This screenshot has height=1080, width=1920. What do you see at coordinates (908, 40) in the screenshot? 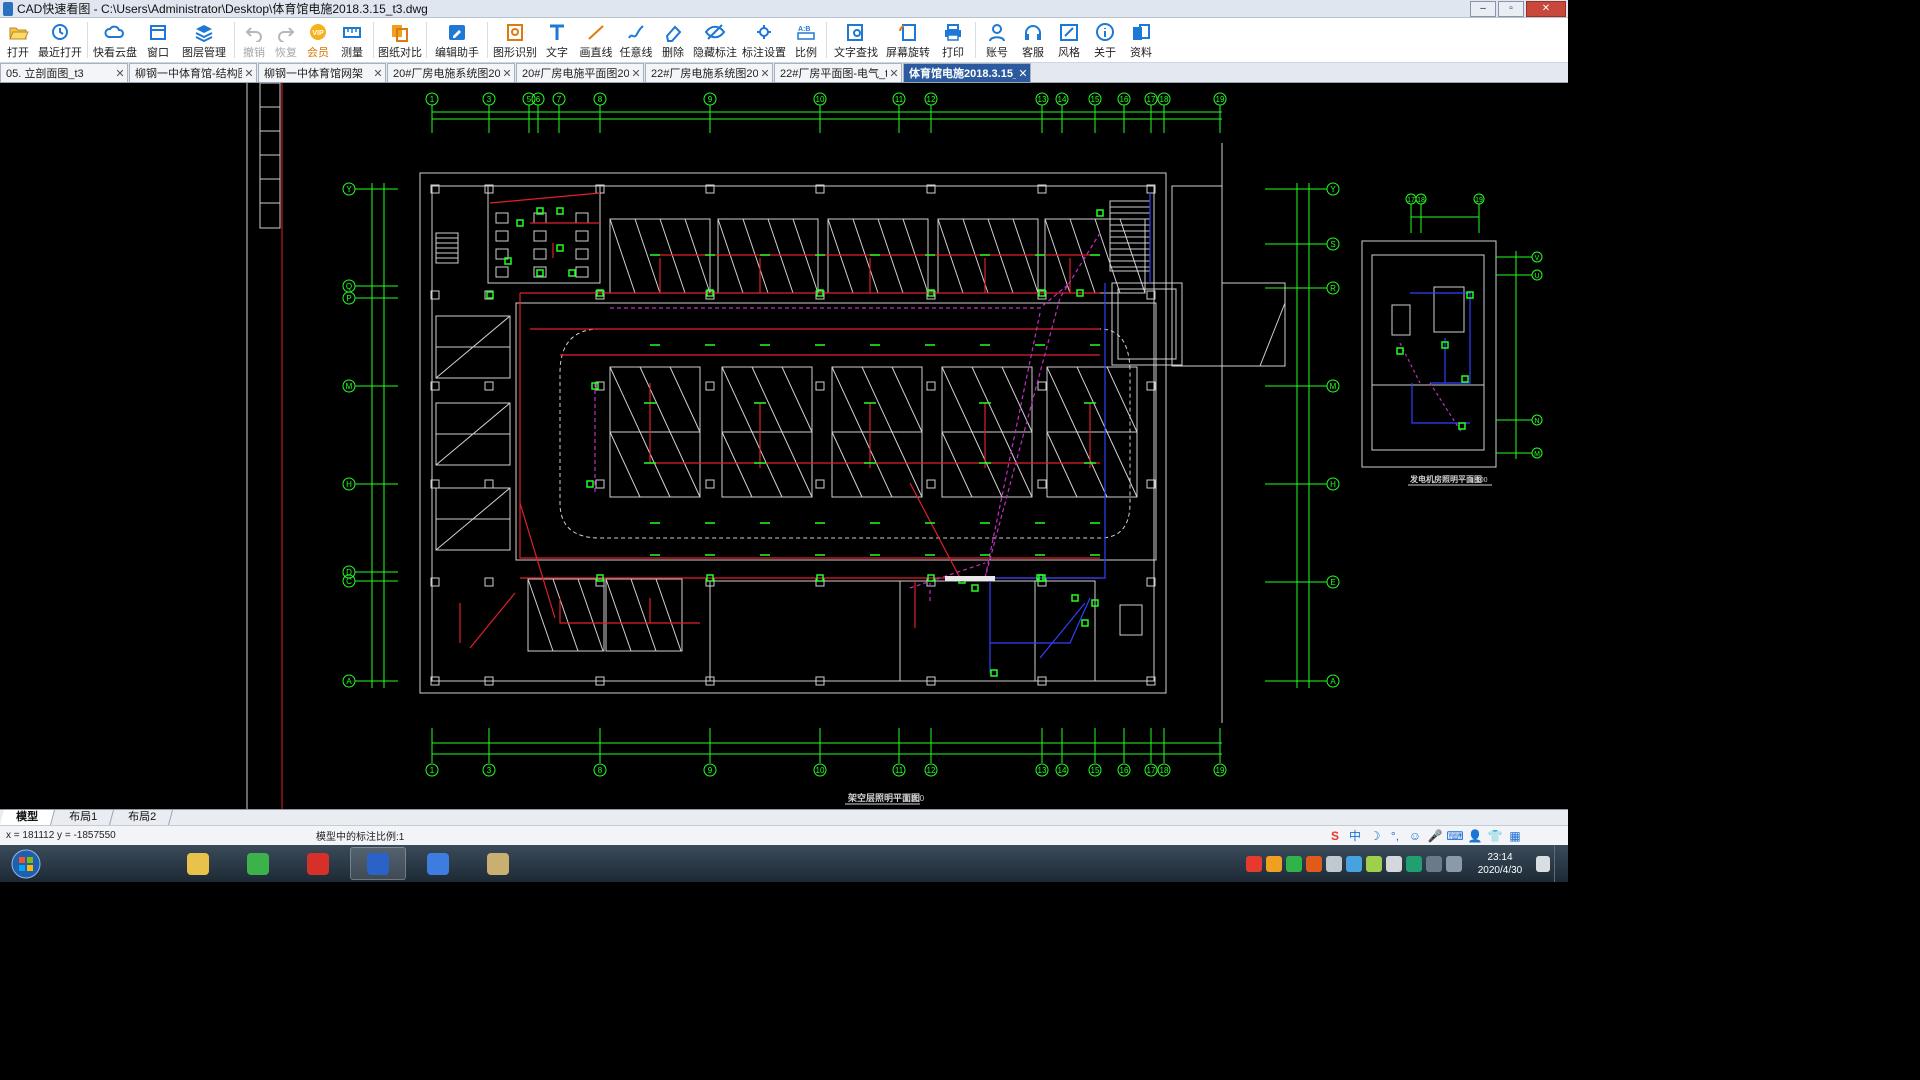
I see `toolbar-button-rotate: 屏幕旋转` at bounding box center [908, 40].